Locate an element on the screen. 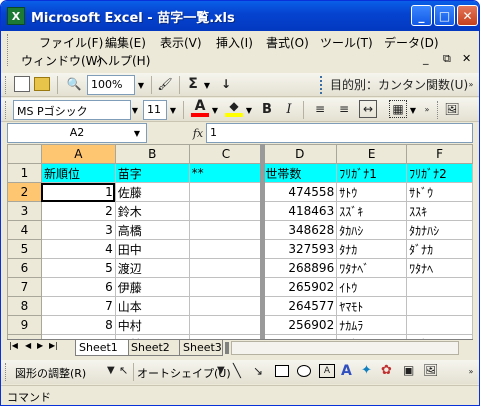  cell: 山本 is located at coordinates (152, 306).